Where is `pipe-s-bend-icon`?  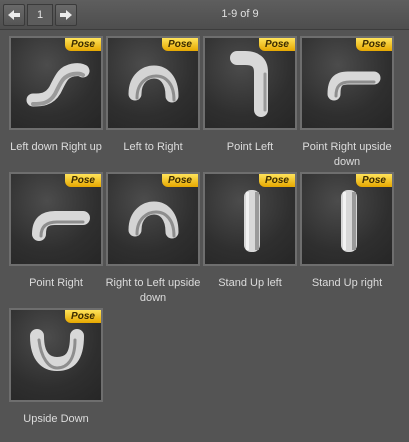
pipe-s-bend-icon is located at coordinates (58, 85).